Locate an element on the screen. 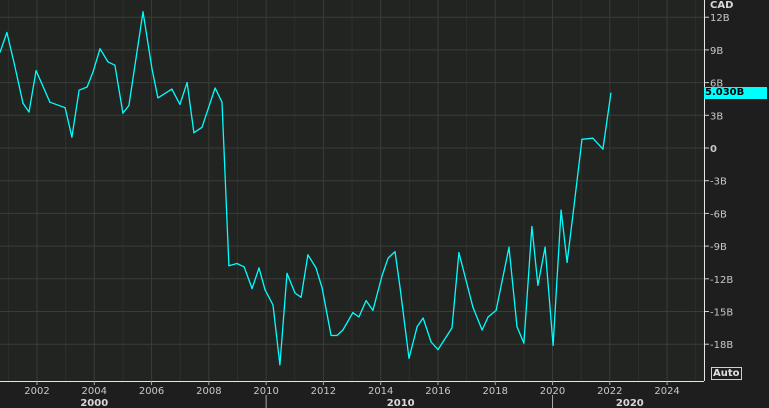 The height and width of the screenshot is (408, 769). x-tick-label: 2016 is located at coordinates (437, 391).